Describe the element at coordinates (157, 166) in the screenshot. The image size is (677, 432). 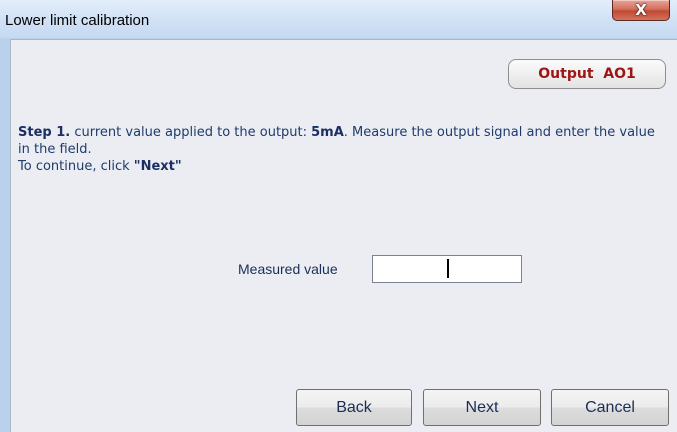
I see `continue-button-name: "Next"` at that location.